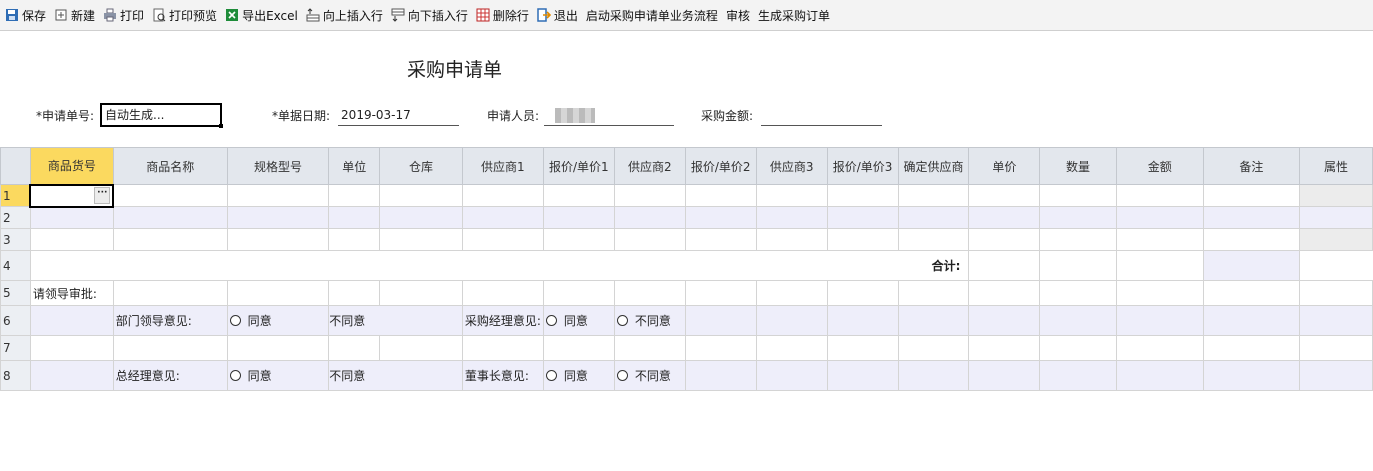 This screenshot has height=471, width=1373. I want to click on row-number: 2, so click(15, 217).